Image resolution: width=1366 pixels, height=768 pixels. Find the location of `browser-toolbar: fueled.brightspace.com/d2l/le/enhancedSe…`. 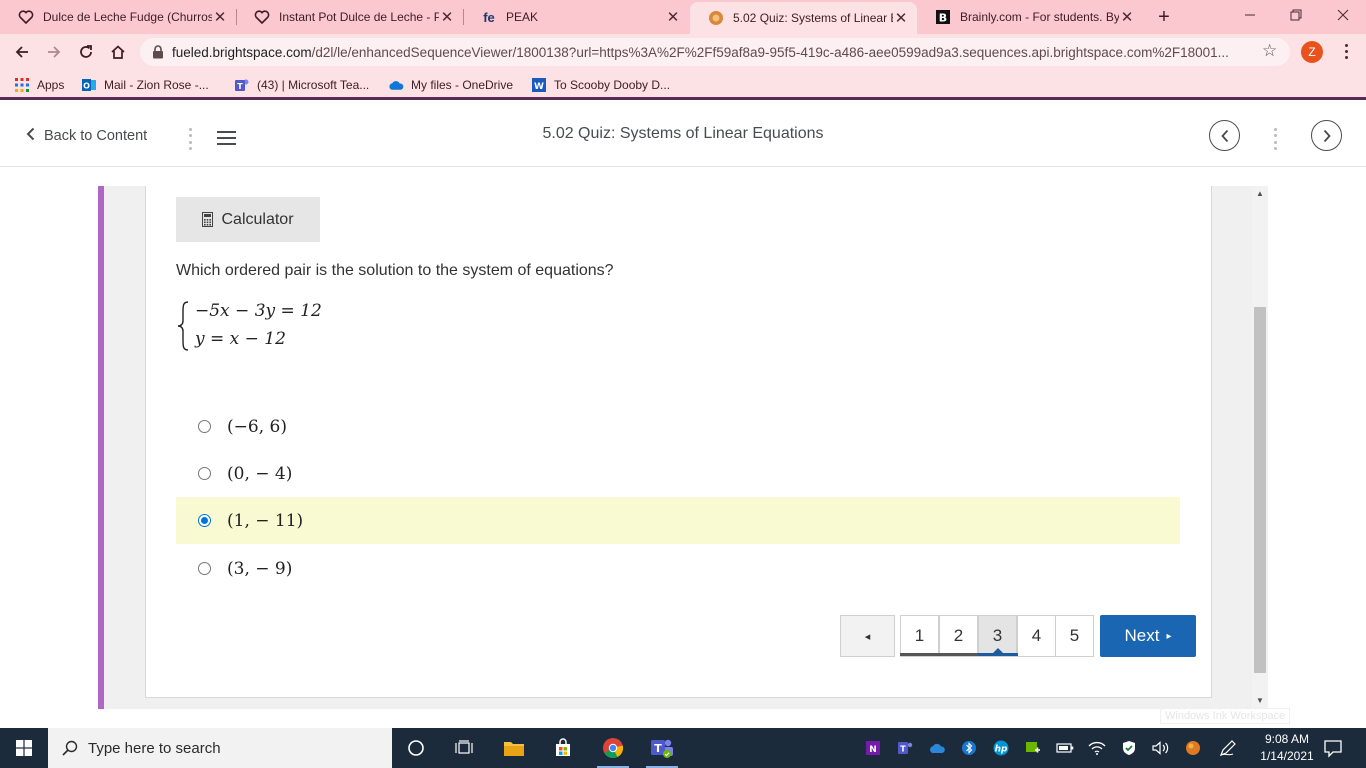

browser-toolbar: fueled.brightspace.com/d2l/le/enhancedSe… is located at coordinates (683, 52).